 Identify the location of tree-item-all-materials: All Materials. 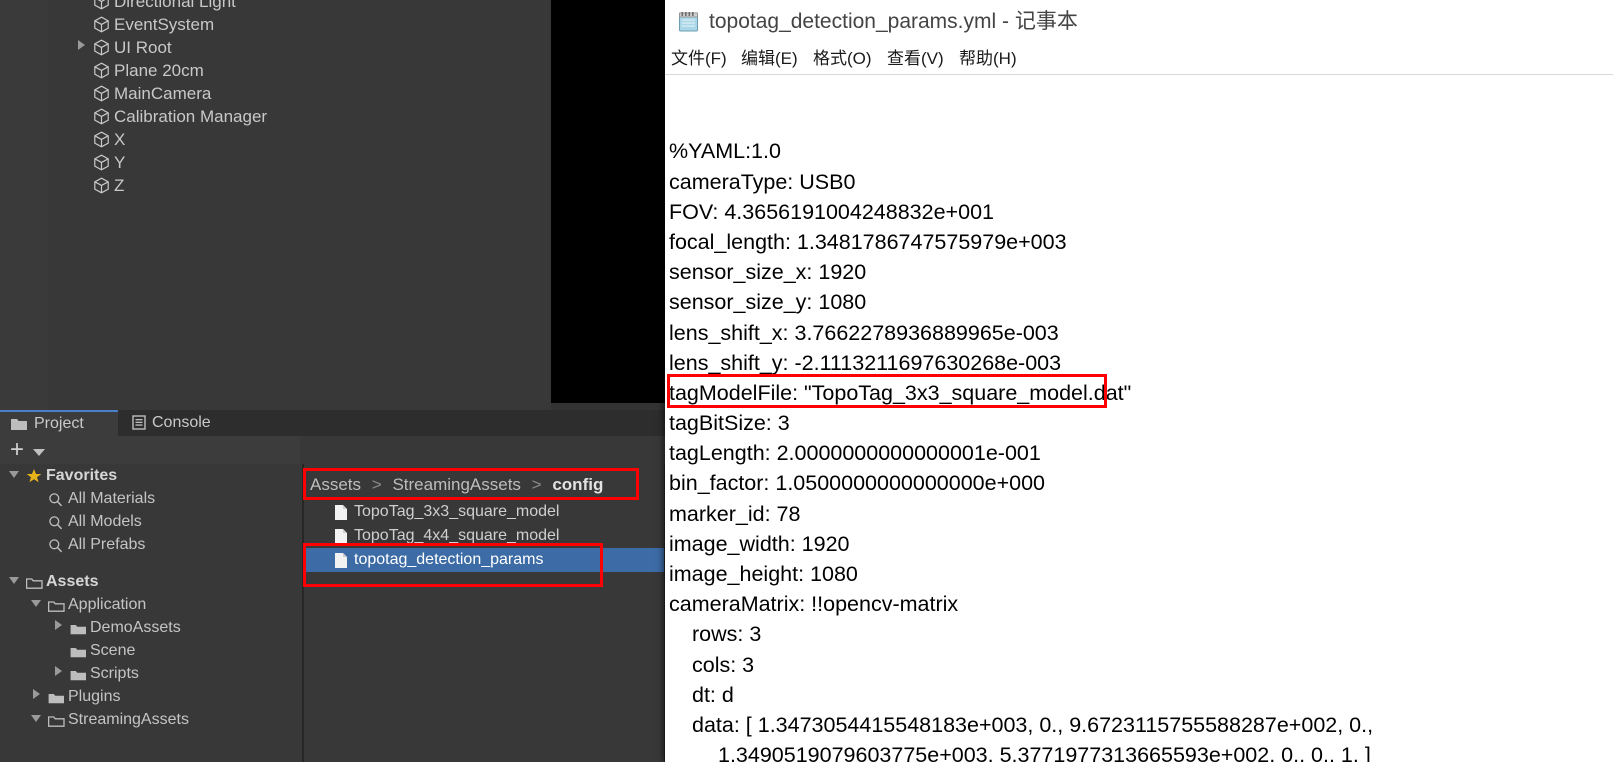
(151, 498).